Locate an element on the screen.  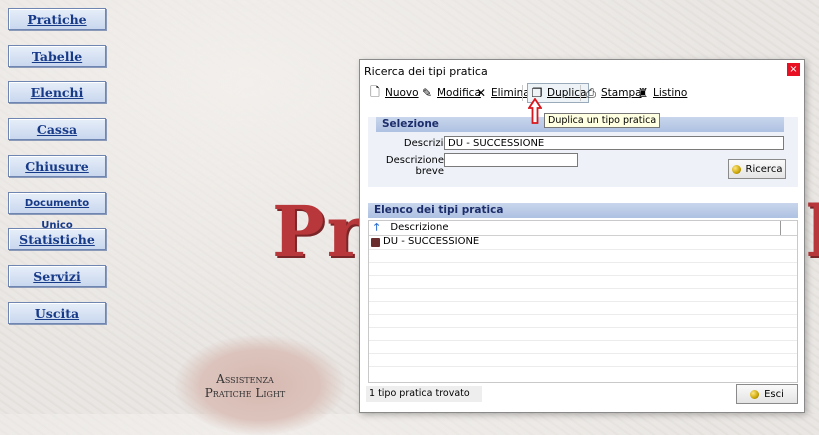
app-logo-text-left: Pr is located at coordinates (319, 231).